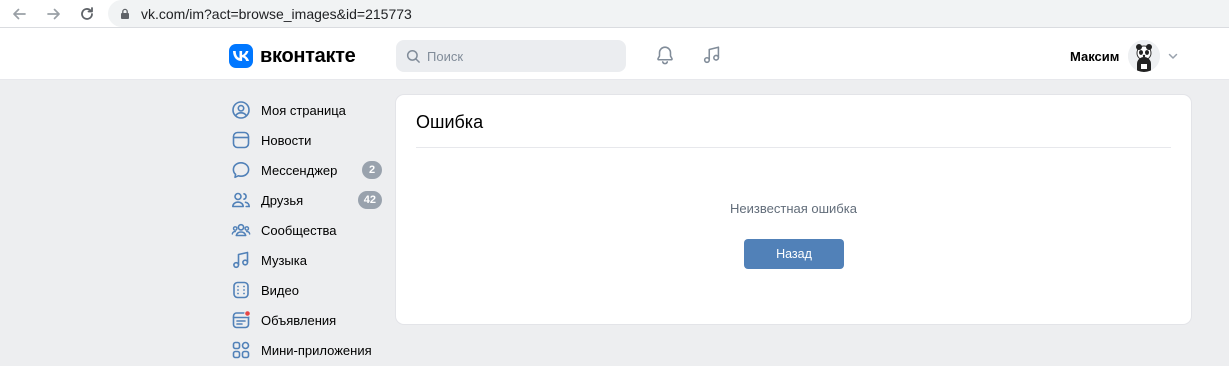  Describe the element at coordinates (286, 140) in the screenshot. I see `sidebar-item-label: Новости` at that location.